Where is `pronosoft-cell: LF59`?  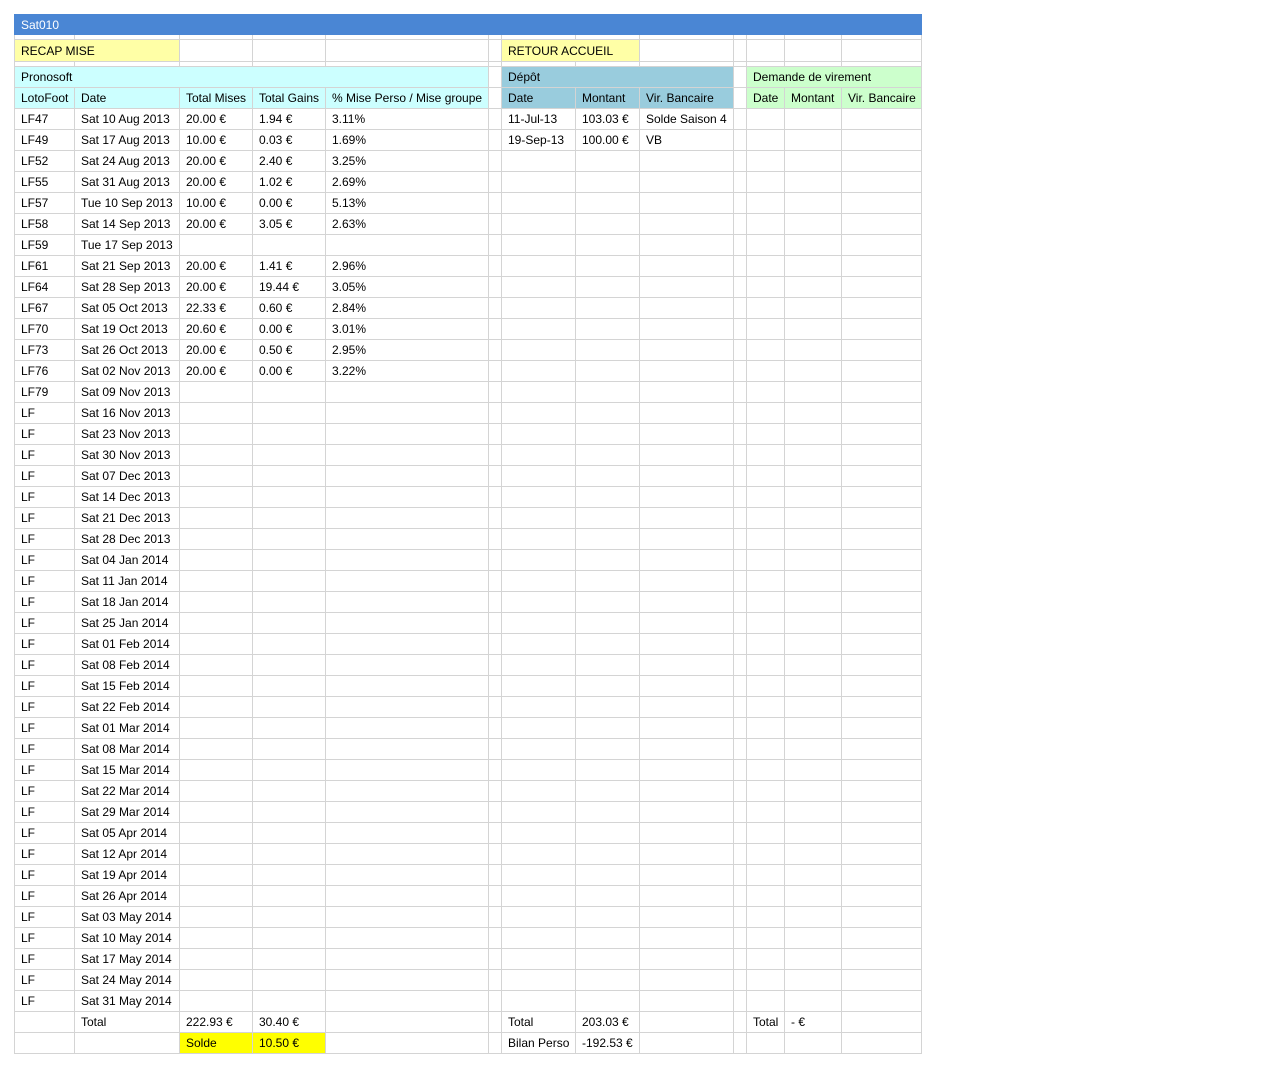
pronosoft-cell: LF59 is located at coordinates (44, 245).